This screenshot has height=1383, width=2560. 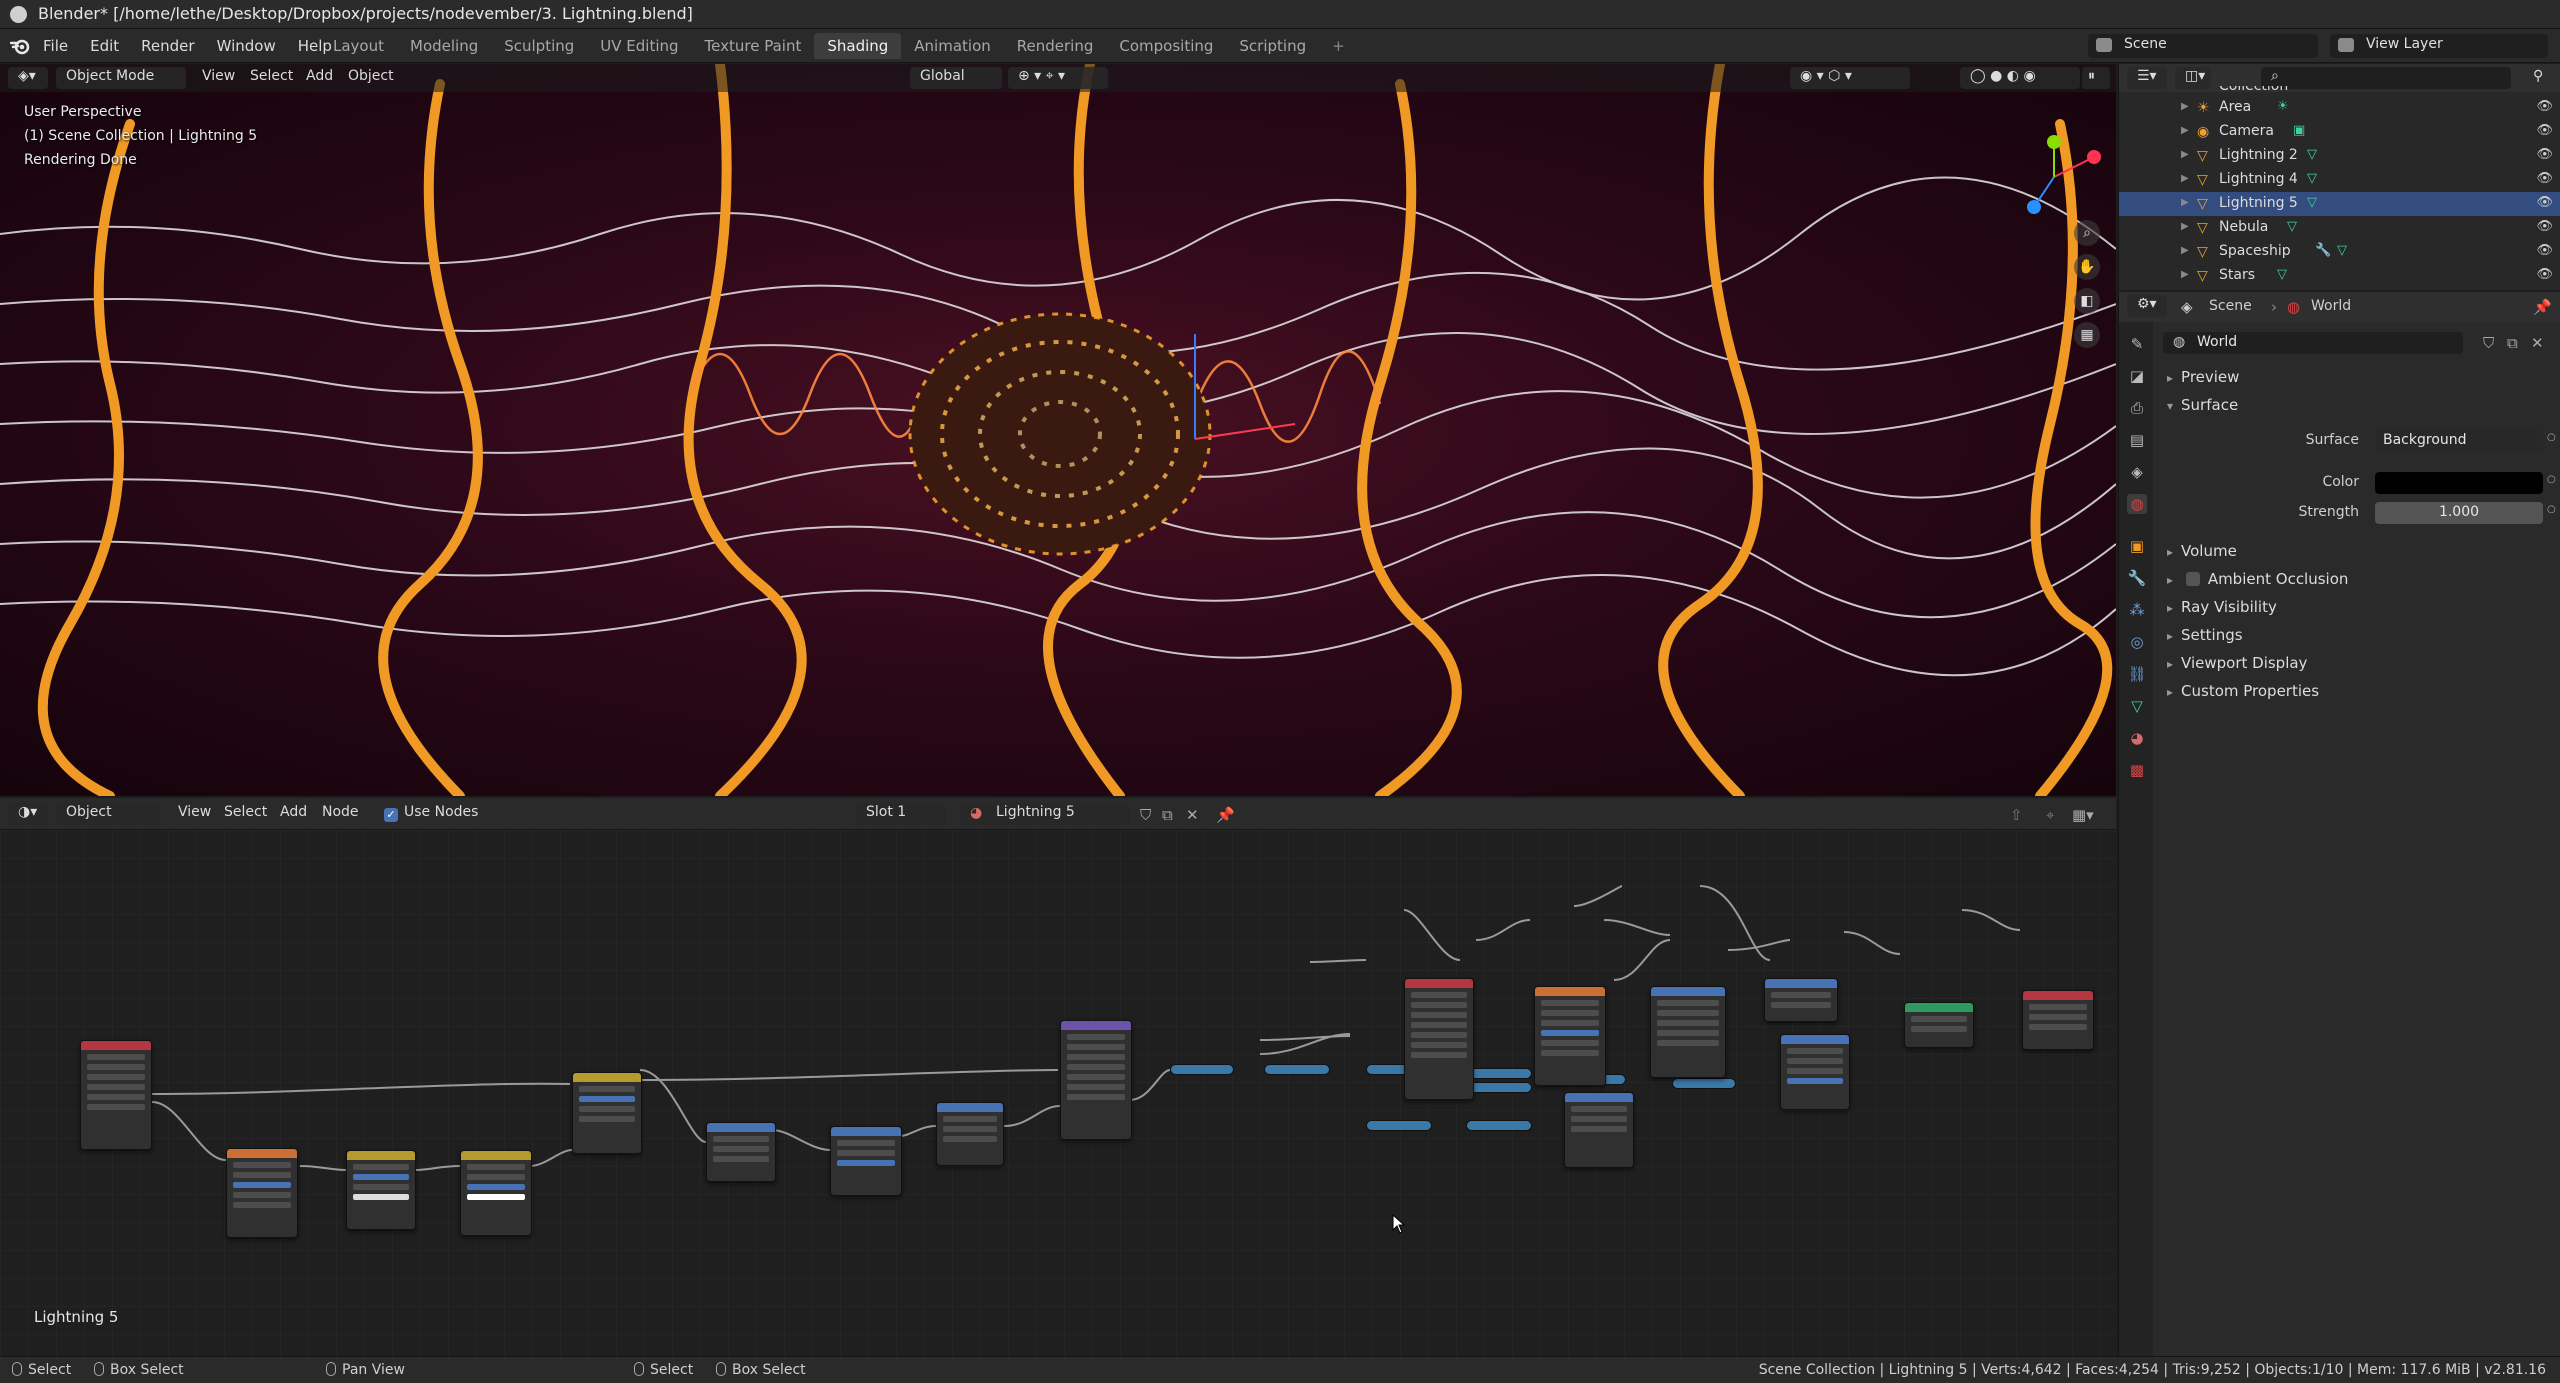 I want to click on navigation-gizmo, so click(x=2059, y=177).